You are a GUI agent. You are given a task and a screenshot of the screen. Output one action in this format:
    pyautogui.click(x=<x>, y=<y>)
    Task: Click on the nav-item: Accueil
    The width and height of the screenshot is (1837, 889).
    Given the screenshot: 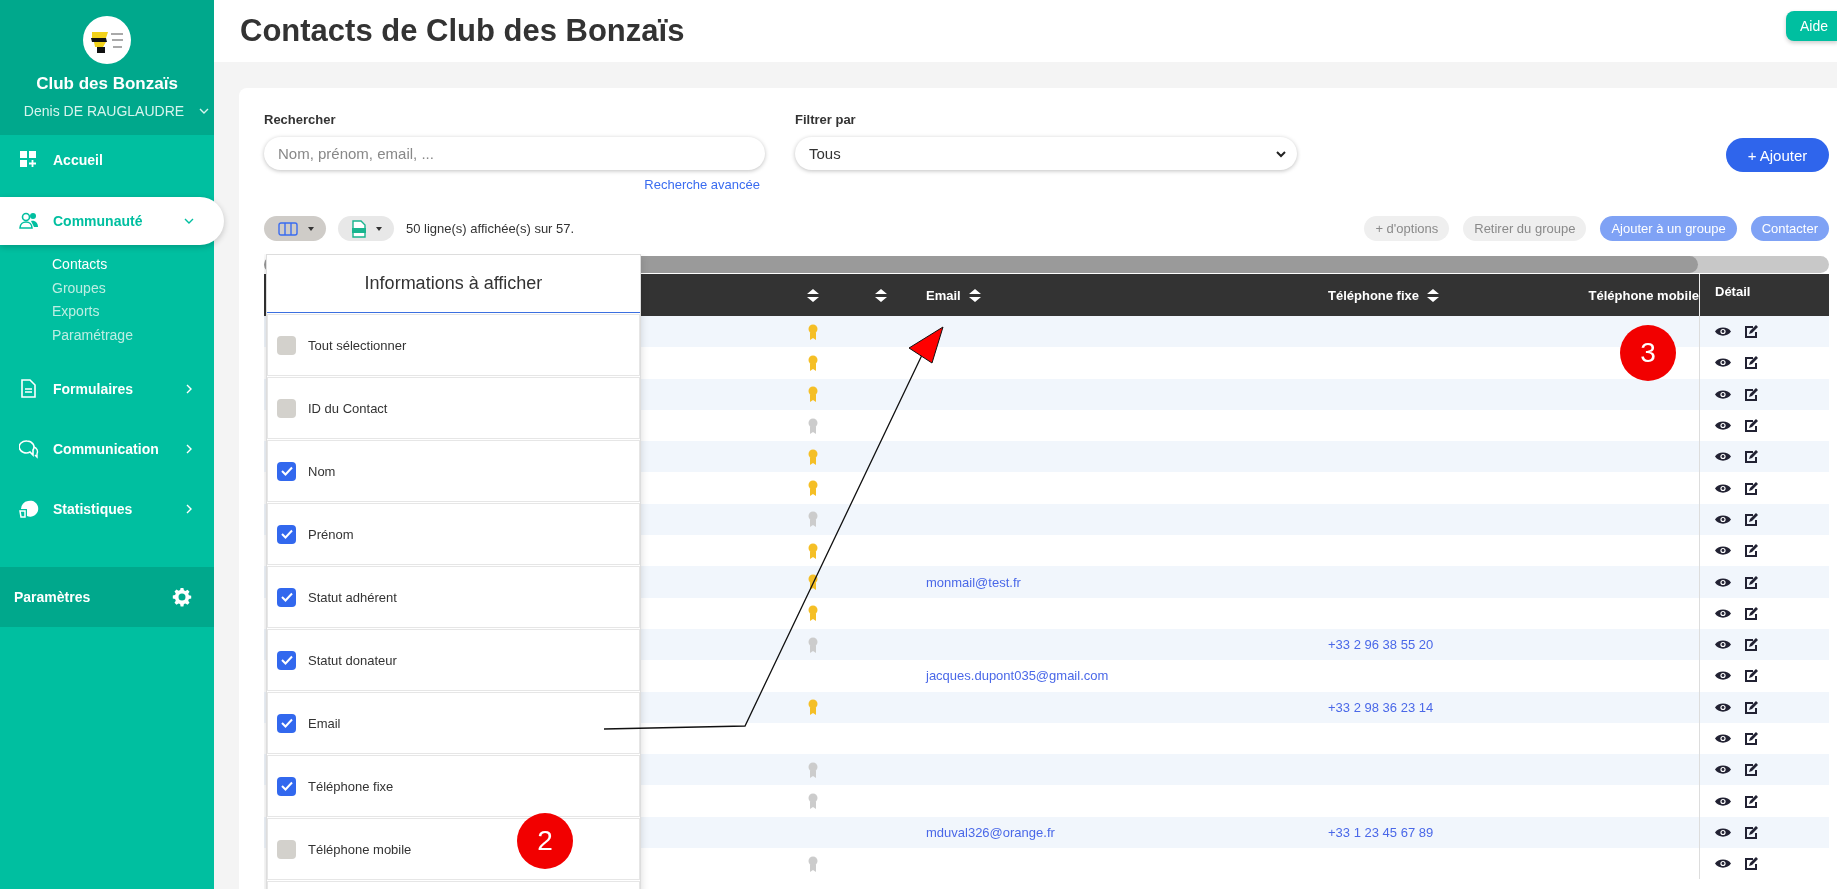 What is the action you would take?
    pyautogui.click(x=107, y=160)
    